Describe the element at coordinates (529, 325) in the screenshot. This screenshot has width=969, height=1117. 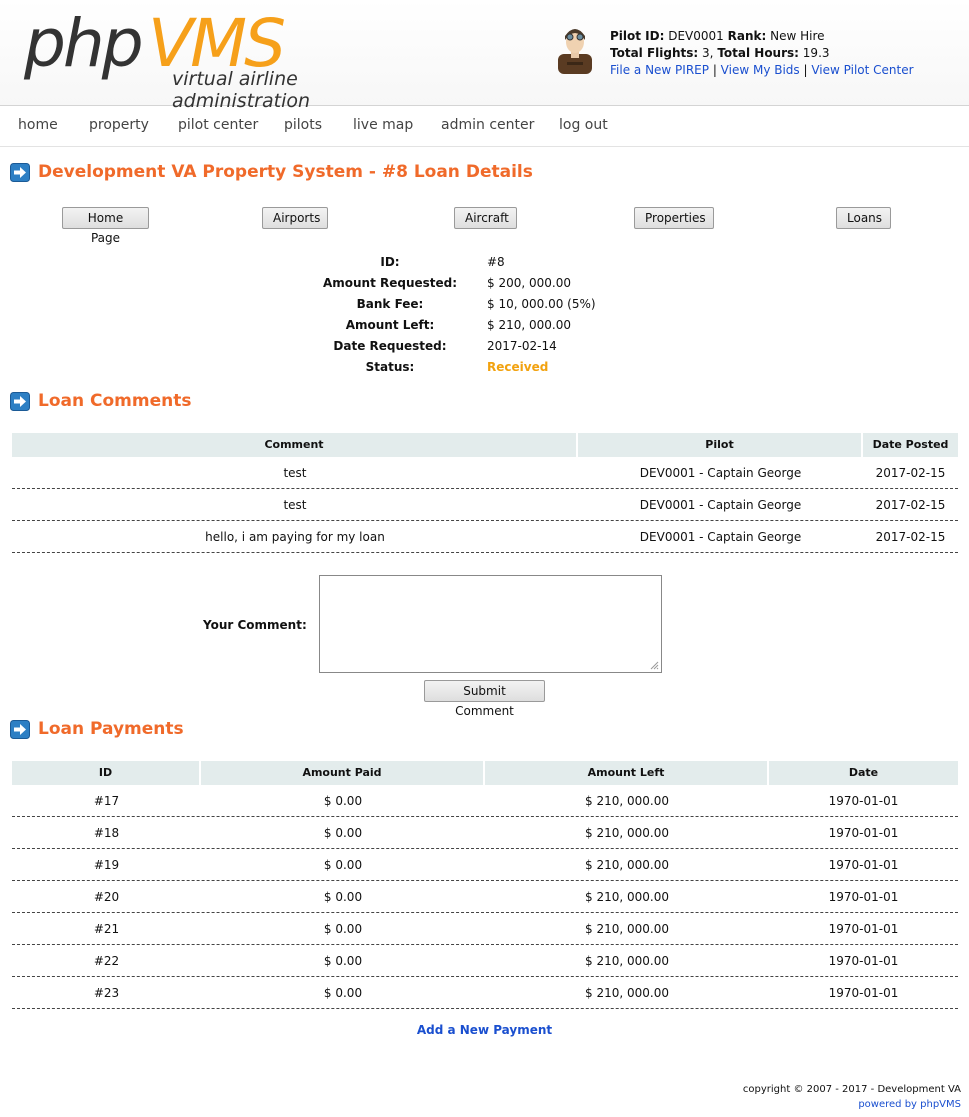
I see `detail-amount-left-value: $ 210, 000.00` at that location.